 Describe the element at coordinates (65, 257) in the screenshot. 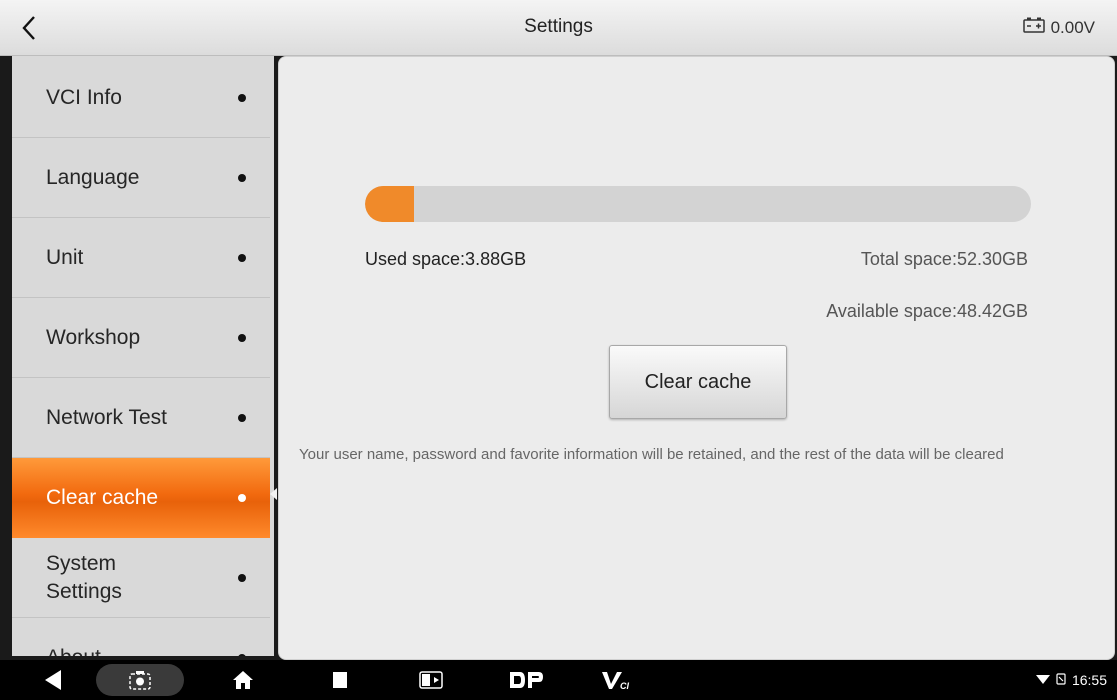

I see `sidebar-item-label: Unit` at that location.